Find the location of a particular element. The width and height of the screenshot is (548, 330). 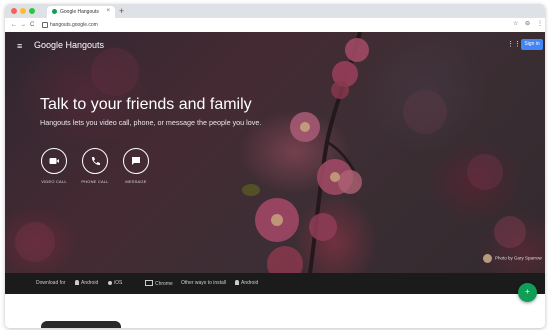

android-link-label: Android is located at coordinates (90, 283).